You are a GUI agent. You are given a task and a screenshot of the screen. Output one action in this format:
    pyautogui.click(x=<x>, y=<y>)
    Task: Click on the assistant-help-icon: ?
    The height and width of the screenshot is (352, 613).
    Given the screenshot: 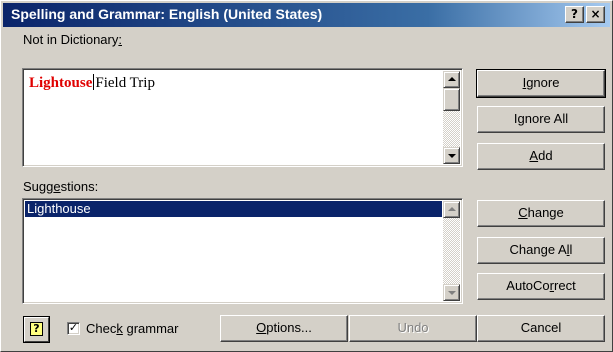 What is the action you would take?
    pyautogui.click(x=36, y=329)
    